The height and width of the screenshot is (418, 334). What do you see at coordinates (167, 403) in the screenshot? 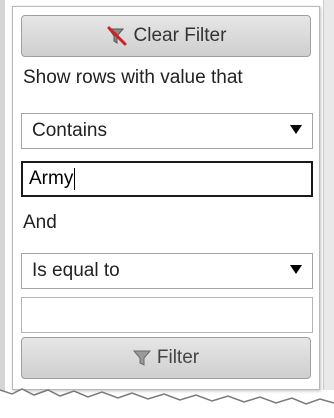
I see `torn-paper-edge` at bounding box center [167, 403].